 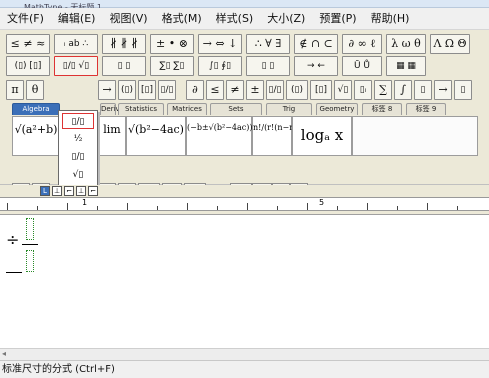 I want to click on tab-decimal-button: ⊥, so click(x=81, y=191).